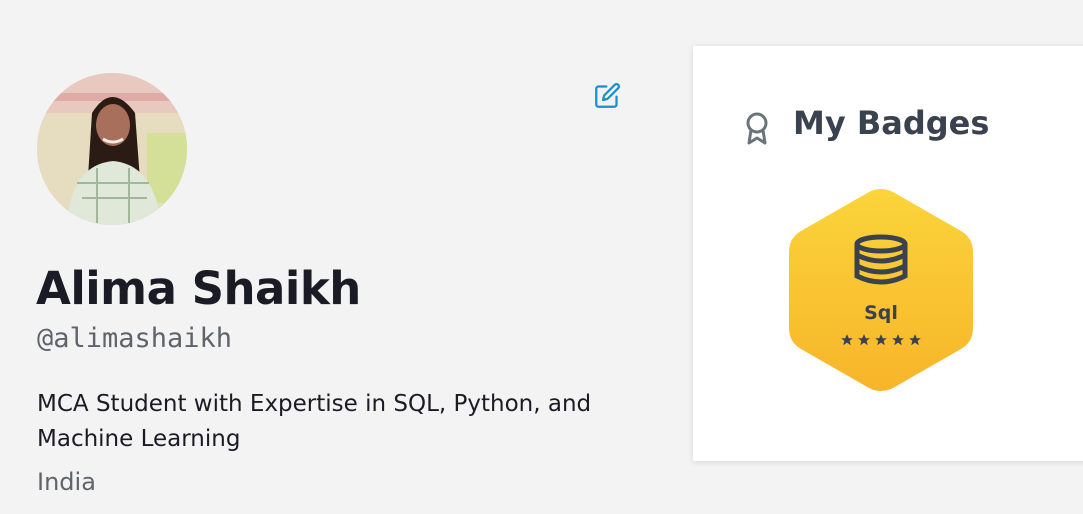  I want to click on badge-label: Sql, so click(881, 313).